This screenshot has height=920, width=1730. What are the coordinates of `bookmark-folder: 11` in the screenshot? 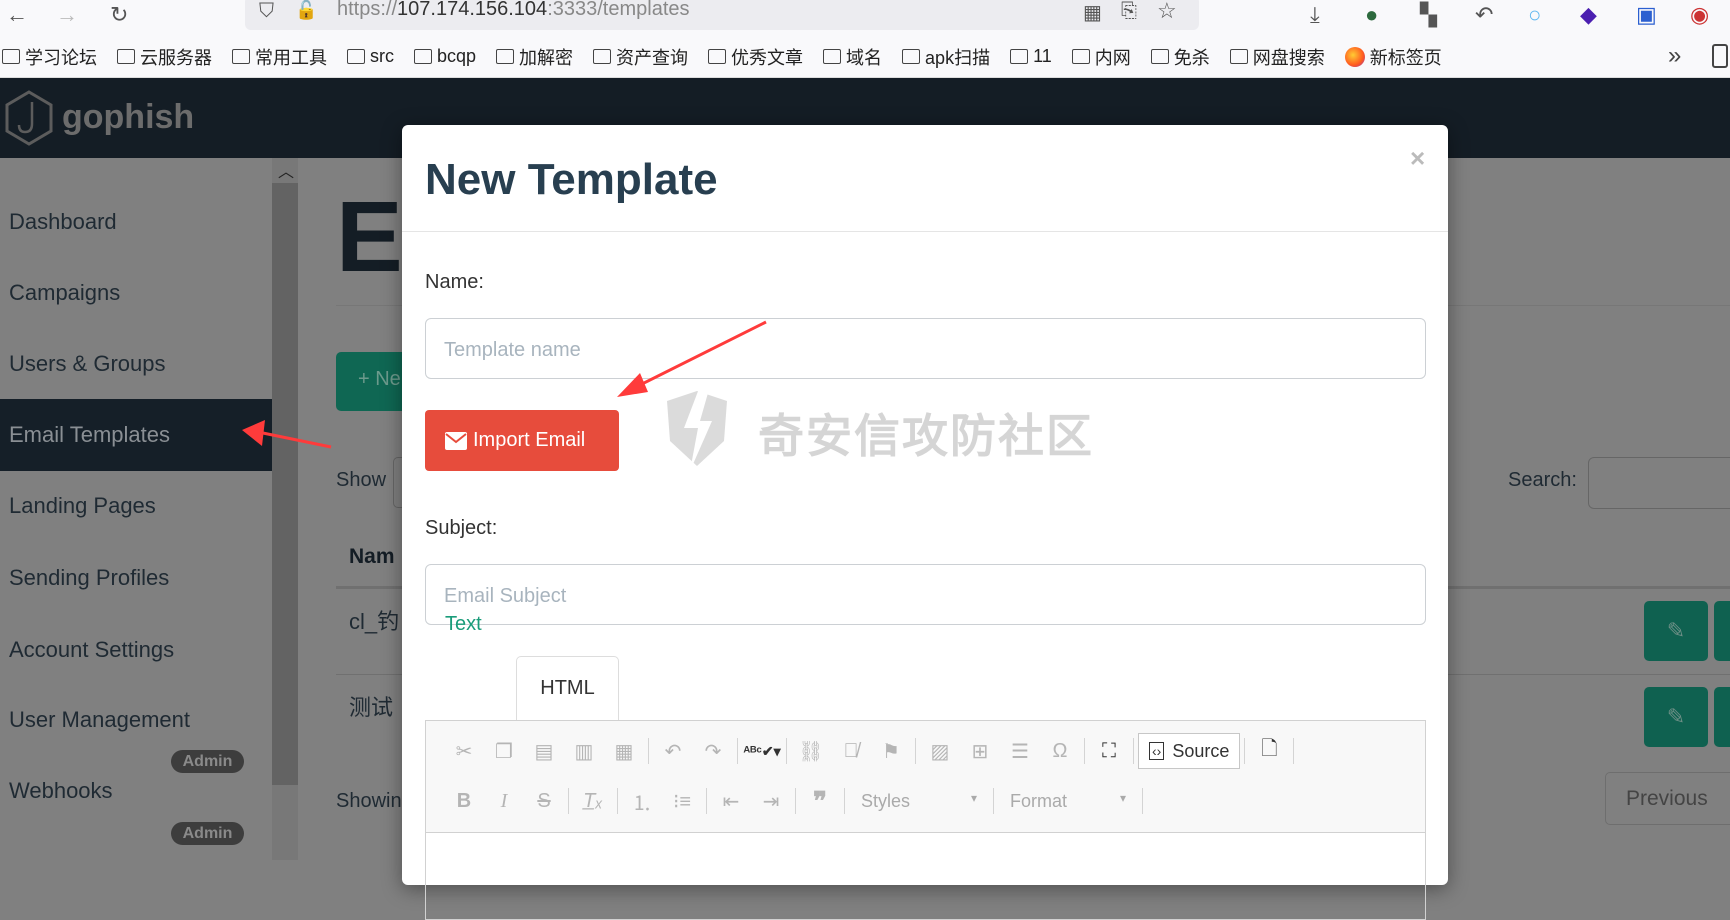 It's located at (1031, 56).